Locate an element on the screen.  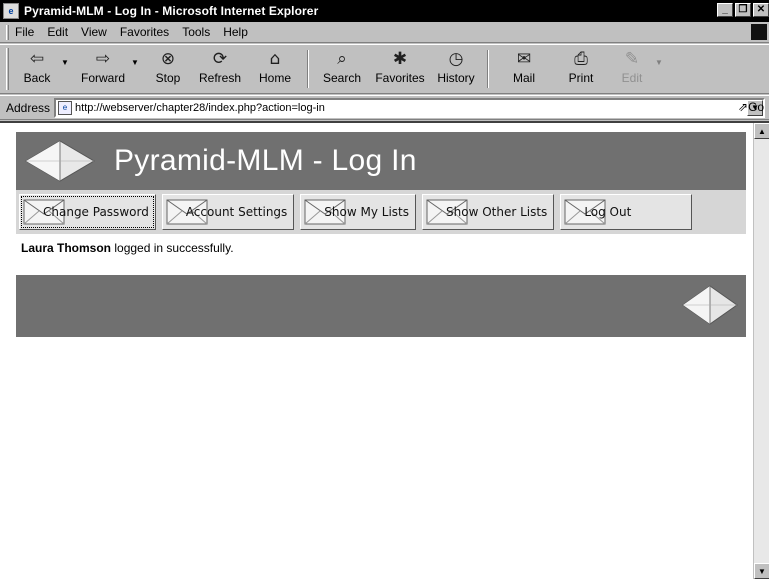
menu-favorites: Favorites is located at coordinates (144, 32).